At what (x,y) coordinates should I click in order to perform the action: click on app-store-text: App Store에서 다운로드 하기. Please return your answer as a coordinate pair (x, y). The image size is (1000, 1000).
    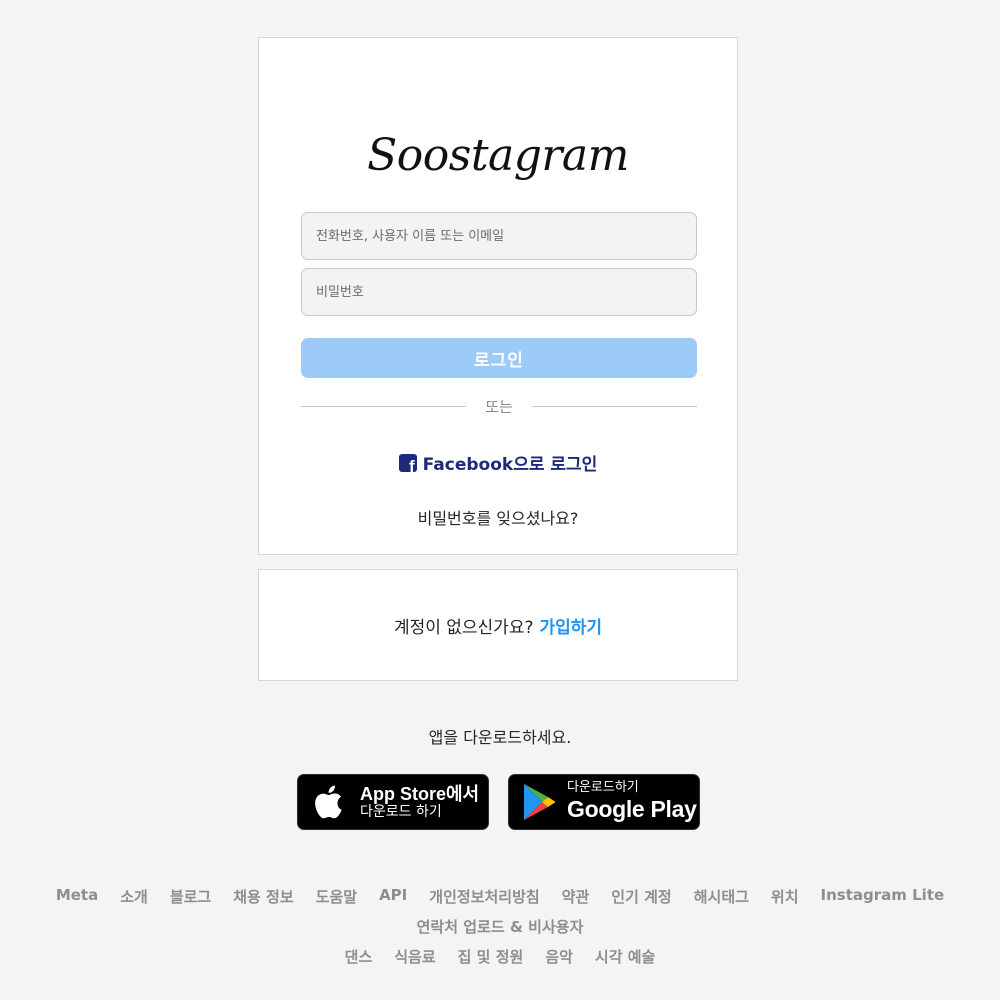
    Looking at the image, I should click on (419, 802).